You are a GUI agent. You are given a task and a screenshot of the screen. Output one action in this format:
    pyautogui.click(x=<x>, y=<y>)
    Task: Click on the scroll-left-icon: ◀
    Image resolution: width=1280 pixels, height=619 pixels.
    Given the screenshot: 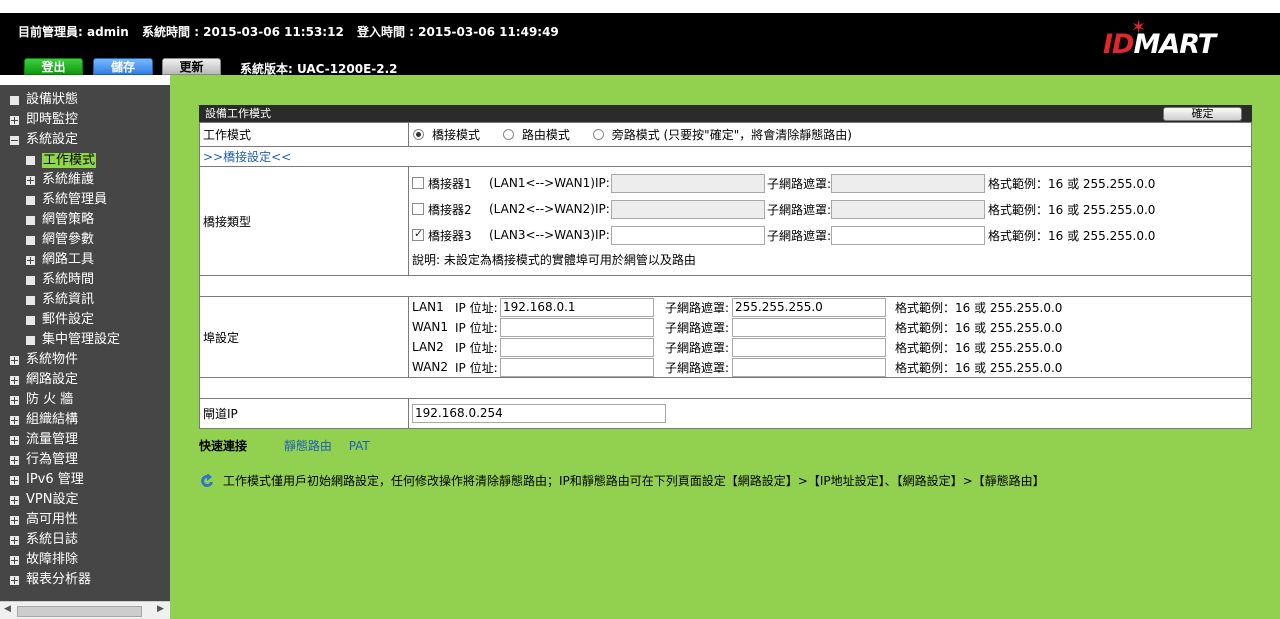 What is the action you would take?
    pyautogui.click(x=7, y=609)
    